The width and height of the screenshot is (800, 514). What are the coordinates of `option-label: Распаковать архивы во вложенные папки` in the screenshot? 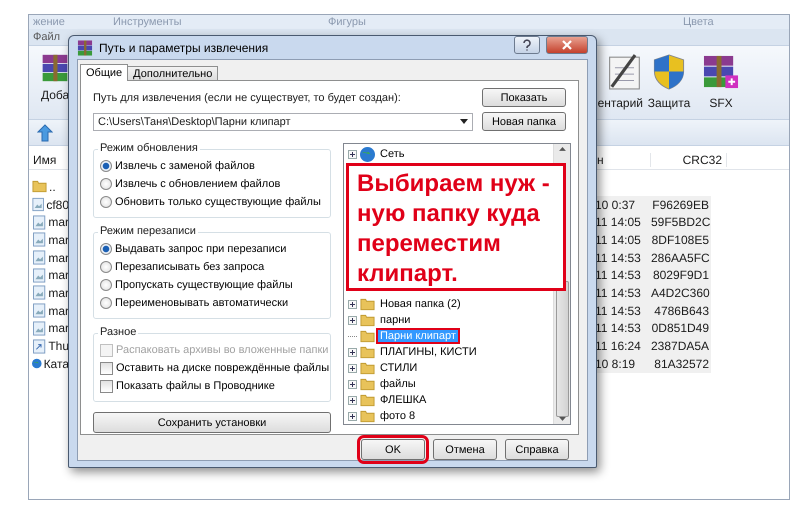 It's located at (222, 350).